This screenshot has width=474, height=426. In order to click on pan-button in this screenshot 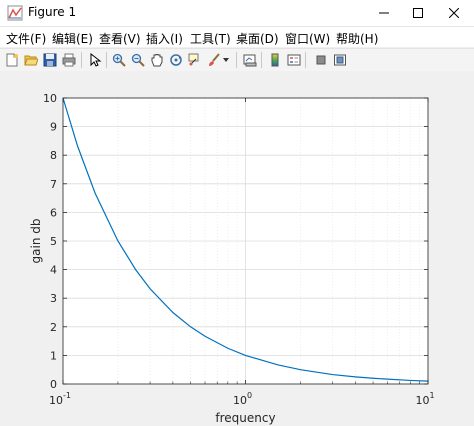, I will do `click(157, 60)`.